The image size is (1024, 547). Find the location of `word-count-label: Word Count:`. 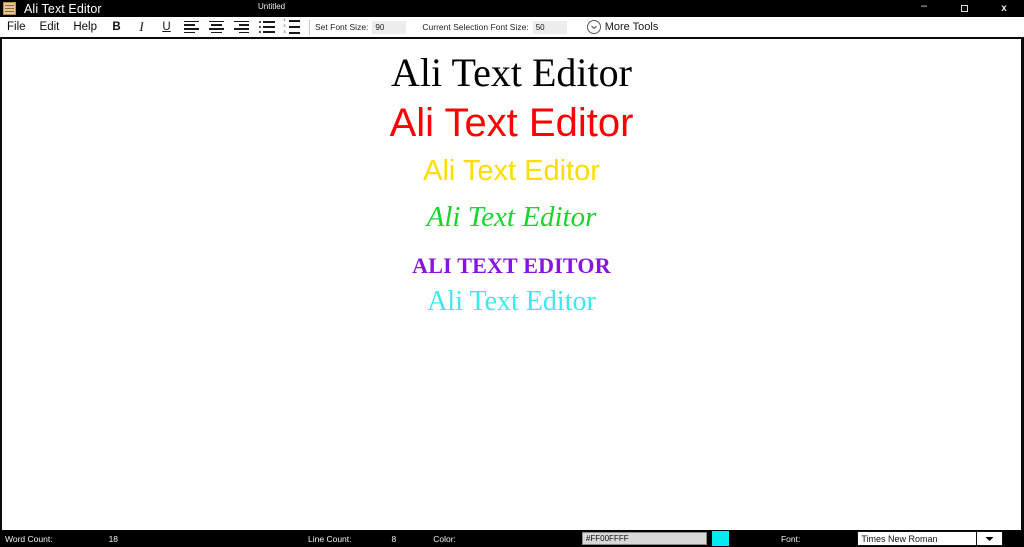

word-count-label: Word Count: is located at coordinates (29, 538).